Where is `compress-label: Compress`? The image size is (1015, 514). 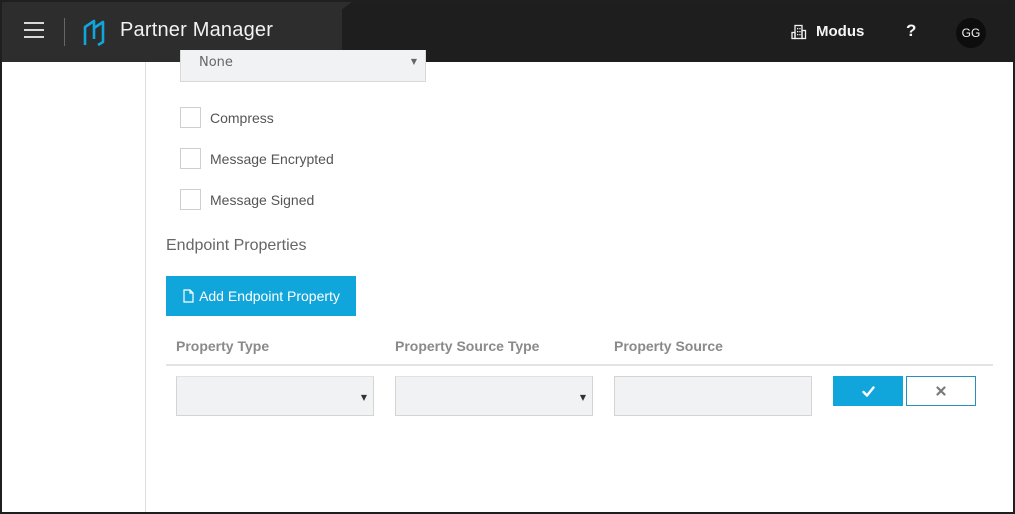
compress-label: Compress is located at coordinates (242, 117).